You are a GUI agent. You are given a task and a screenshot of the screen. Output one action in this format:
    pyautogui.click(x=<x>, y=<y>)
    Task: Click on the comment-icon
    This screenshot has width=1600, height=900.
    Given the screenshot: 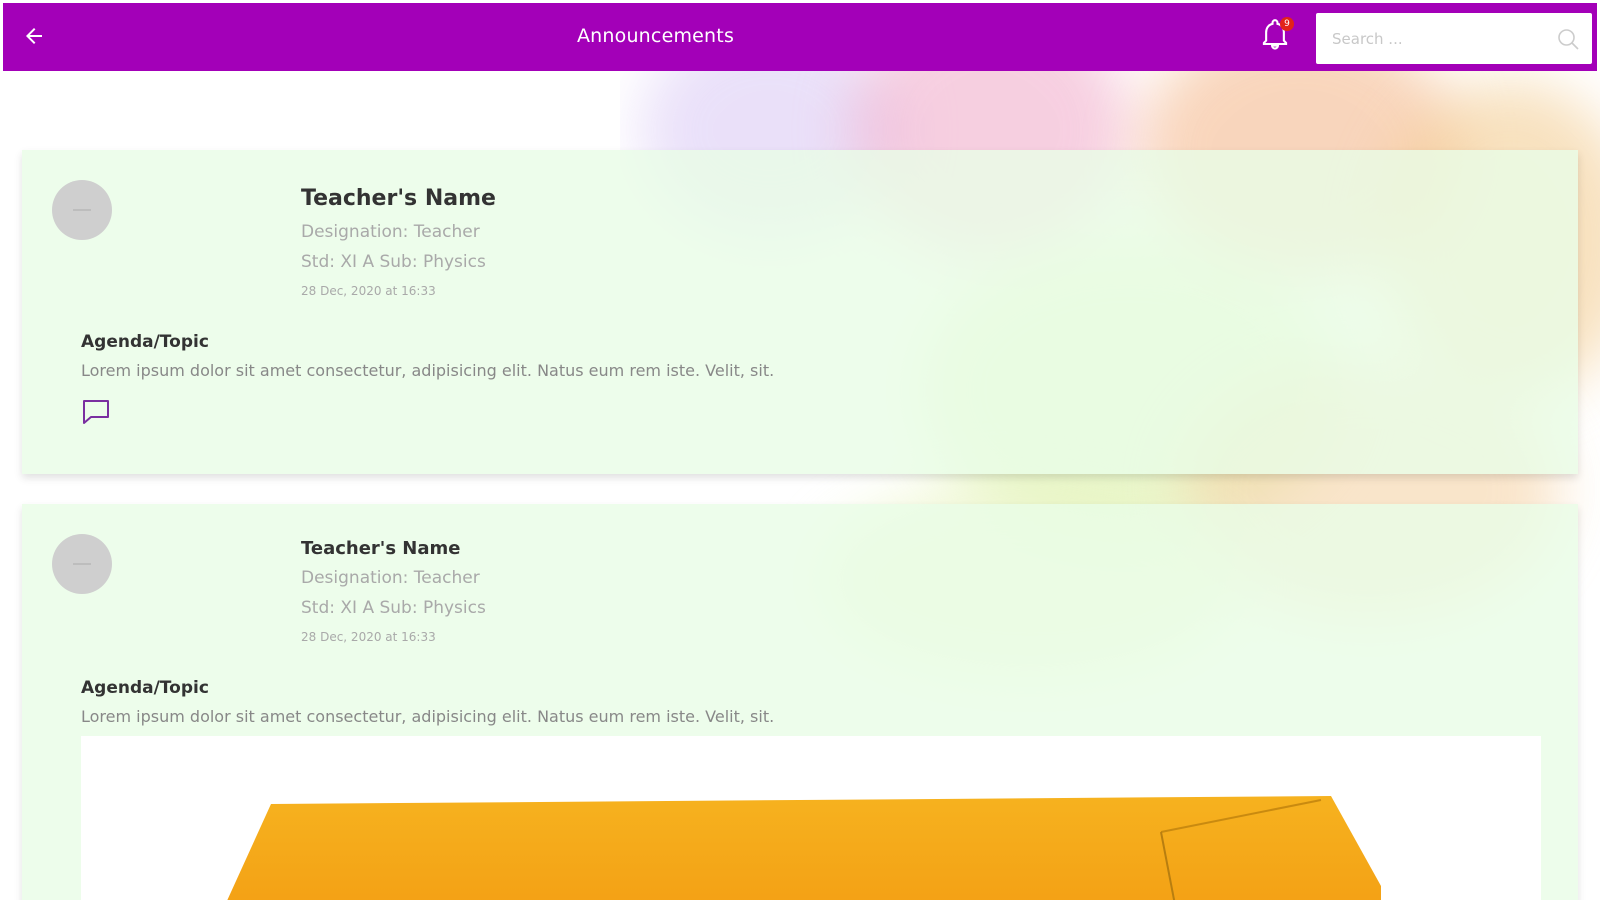 What is the action you would take?
    pyautogui.click(x=96, y=412)
    